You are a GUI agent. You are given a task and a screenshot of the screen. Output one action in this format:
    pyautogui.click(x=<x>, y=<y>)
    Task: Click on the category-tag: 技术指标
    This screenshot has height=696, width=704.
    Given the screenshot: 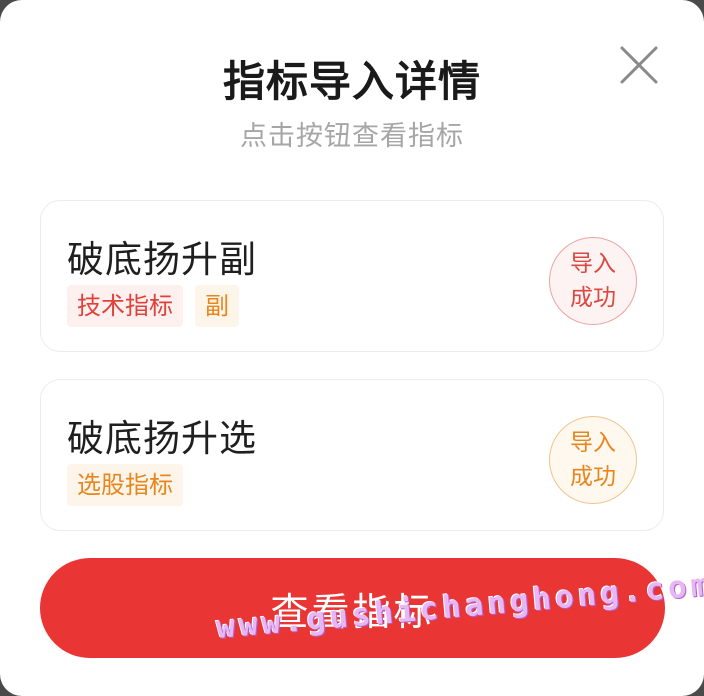 What is the action you would take?
    pyautogui.click(x=125, y=306)
    